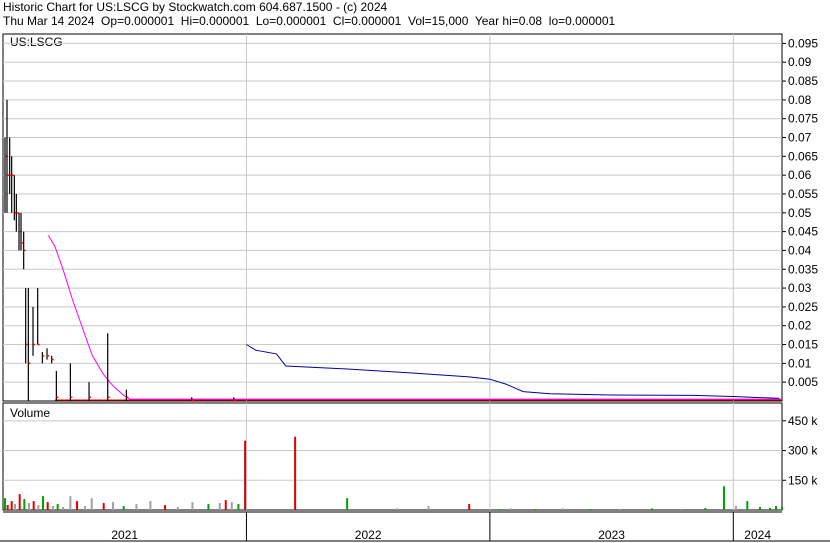  Describe the element at coordinates (803, 43) in the screenshot. I see `price-tick-label: 0.095` at that location.